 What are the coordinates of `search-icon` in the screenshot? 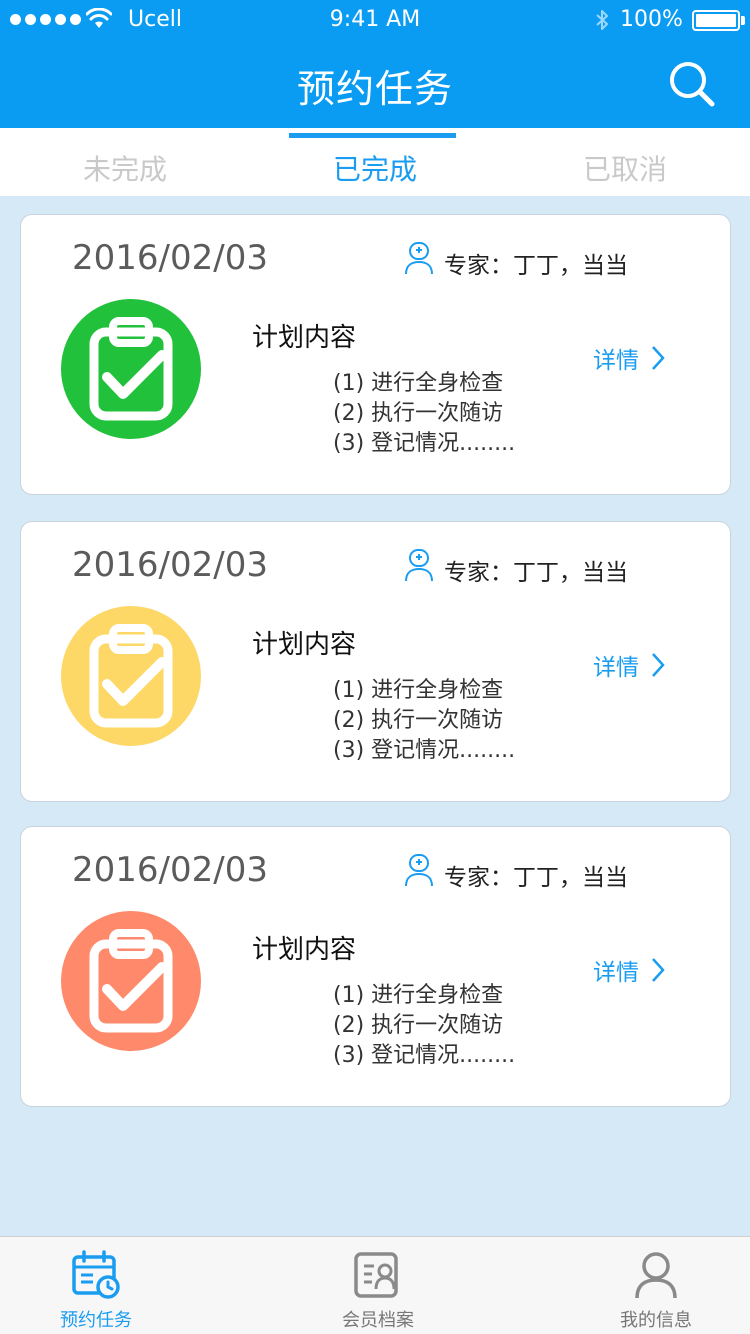 It's located at (692, 84).